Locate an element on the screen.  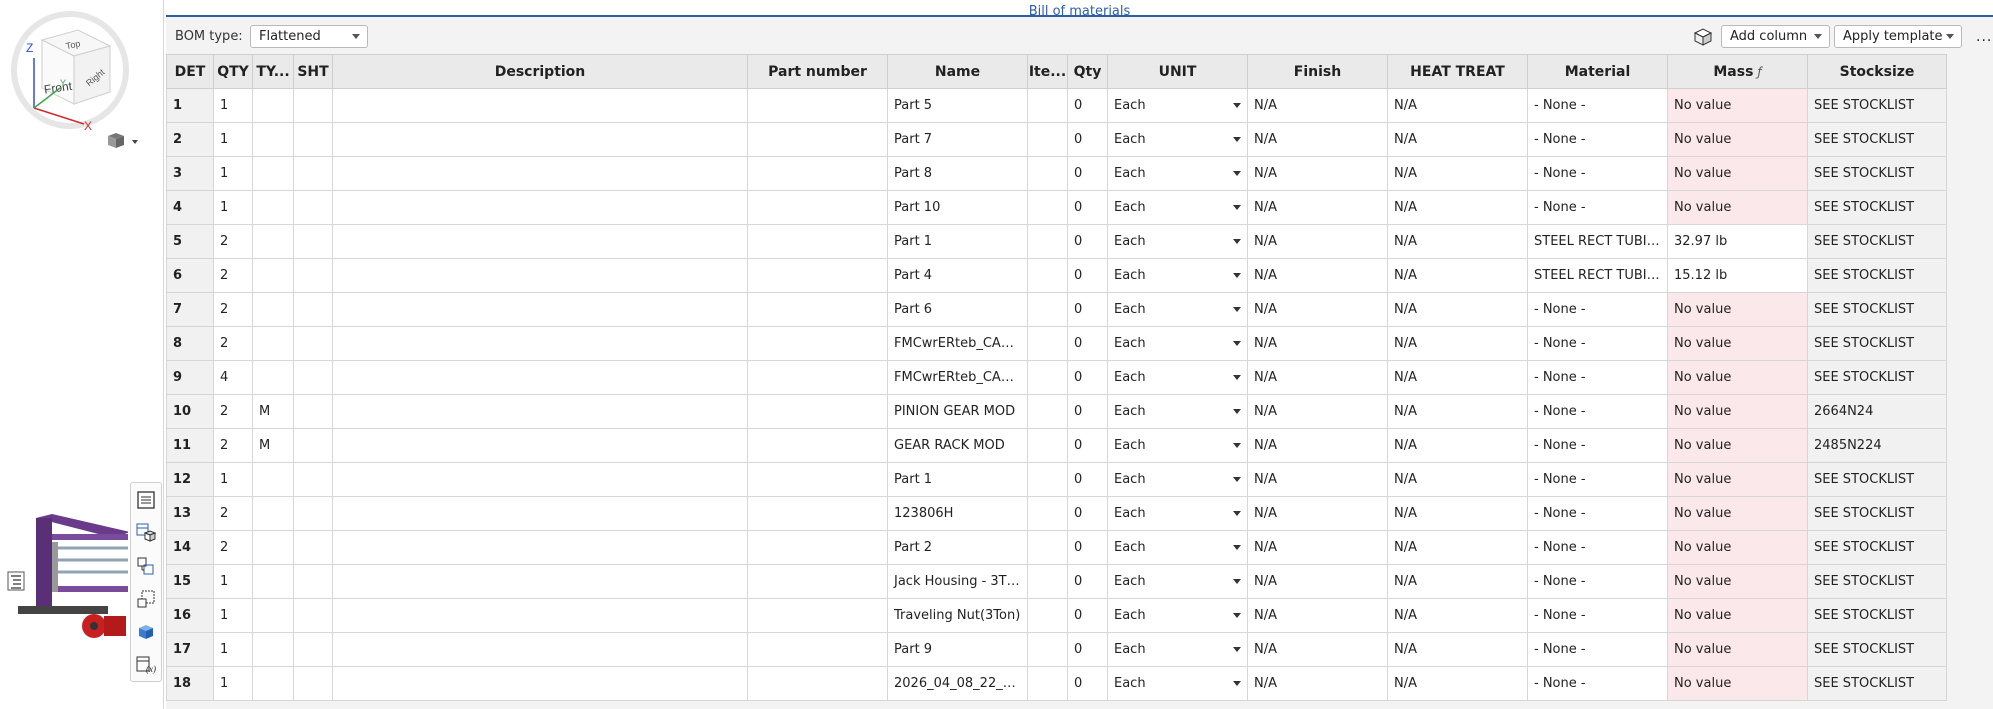
name-cell: Part 8 is located at coordinates (957, 173).